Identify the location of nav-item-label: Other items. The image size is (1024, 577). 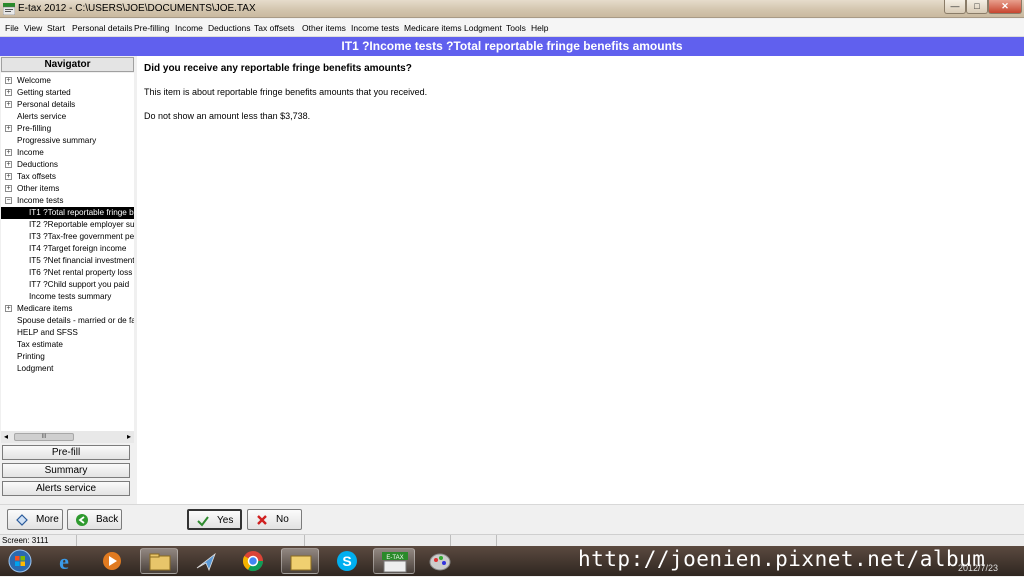
(38, 188).